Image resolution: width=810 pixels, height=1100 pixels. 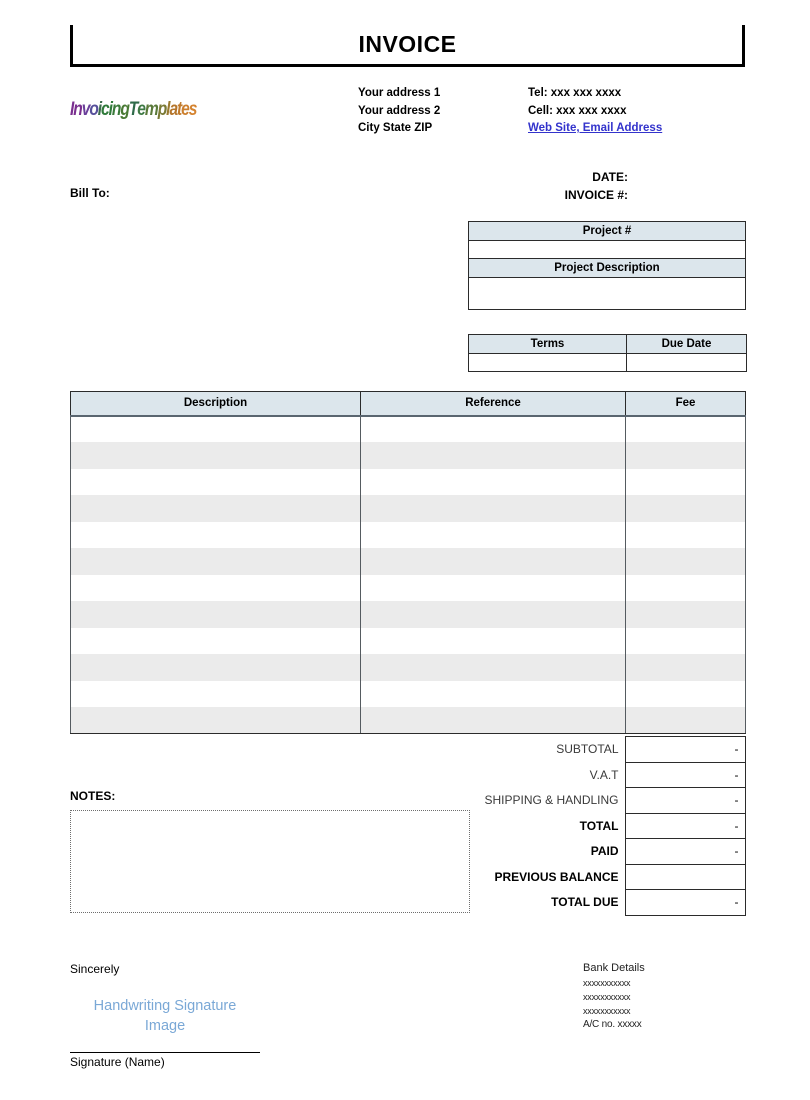 What do you see at coordinates (193, 109) in the screenshot?
I see `logo-letter: s` at bounding box center [193, 109].